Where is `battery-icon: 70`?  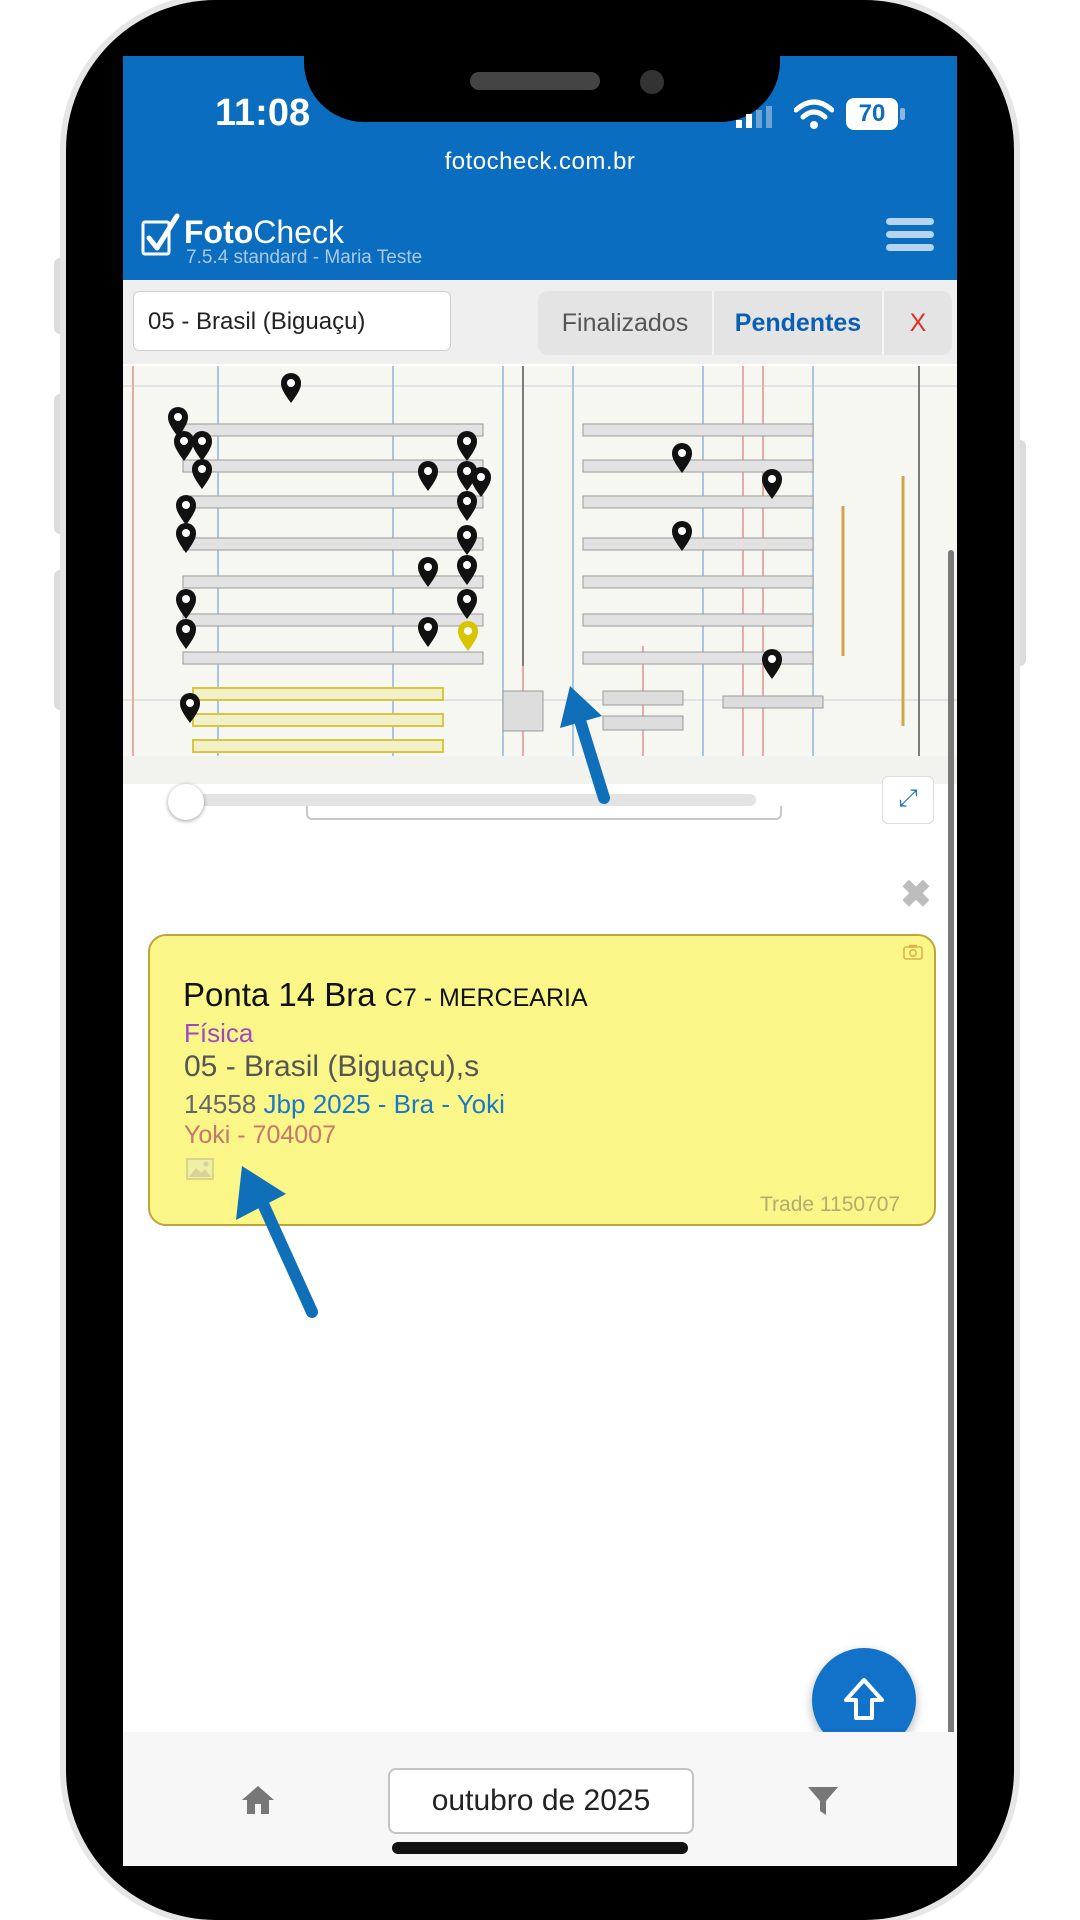 battery-icon: 70 is located at coordinates (872, 114).